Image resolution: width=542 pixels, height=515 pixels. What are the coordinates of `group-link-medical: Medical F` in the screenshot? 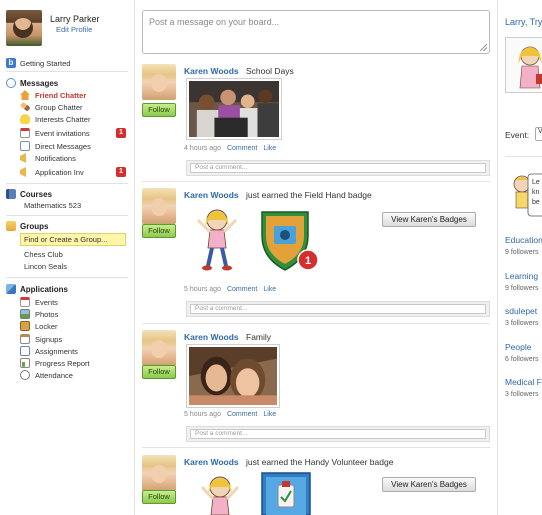 It's located at (523, 382).